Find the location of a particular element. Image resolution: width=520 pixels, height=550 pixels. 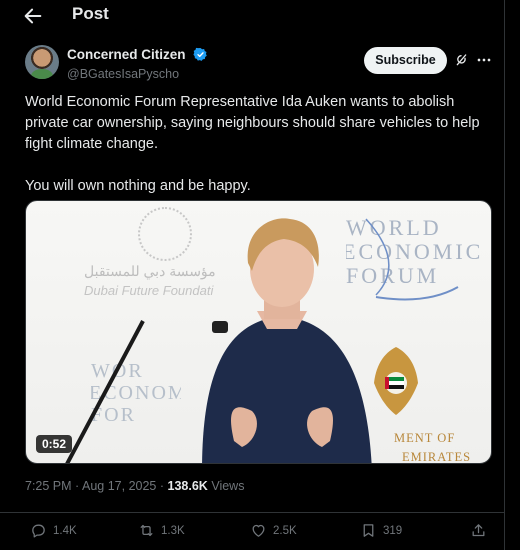

uae-ministry-text: MENT OF EMIRATES is located at coordinates (433, 446).